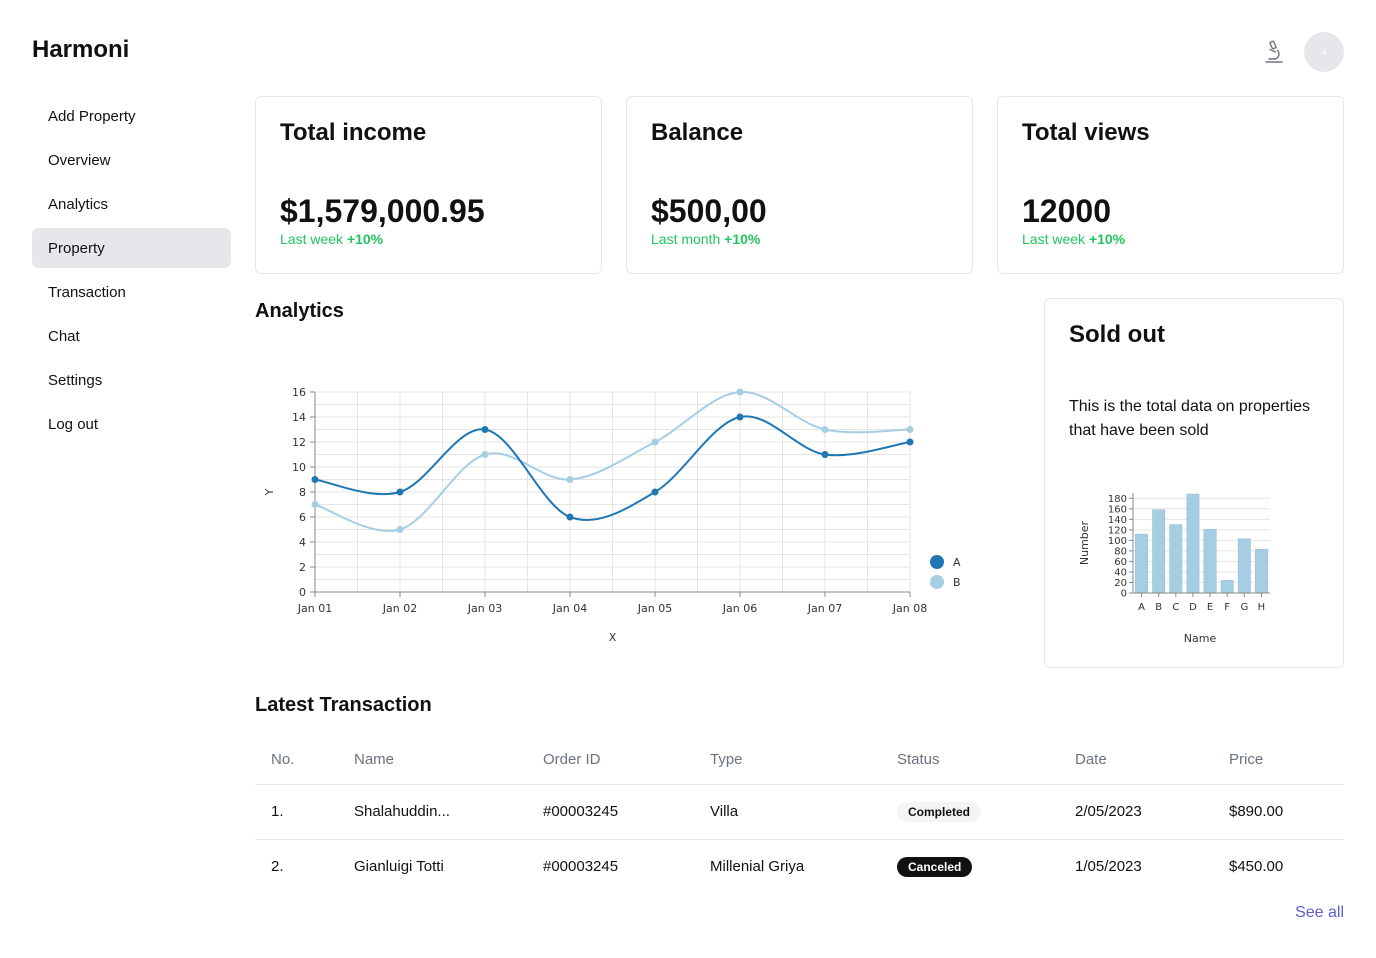 This screenshot has width=1376, height=958. Describe the element at coordinates (331, 239) in the screenshot. I see `card-change: Last week +10%` at that location.